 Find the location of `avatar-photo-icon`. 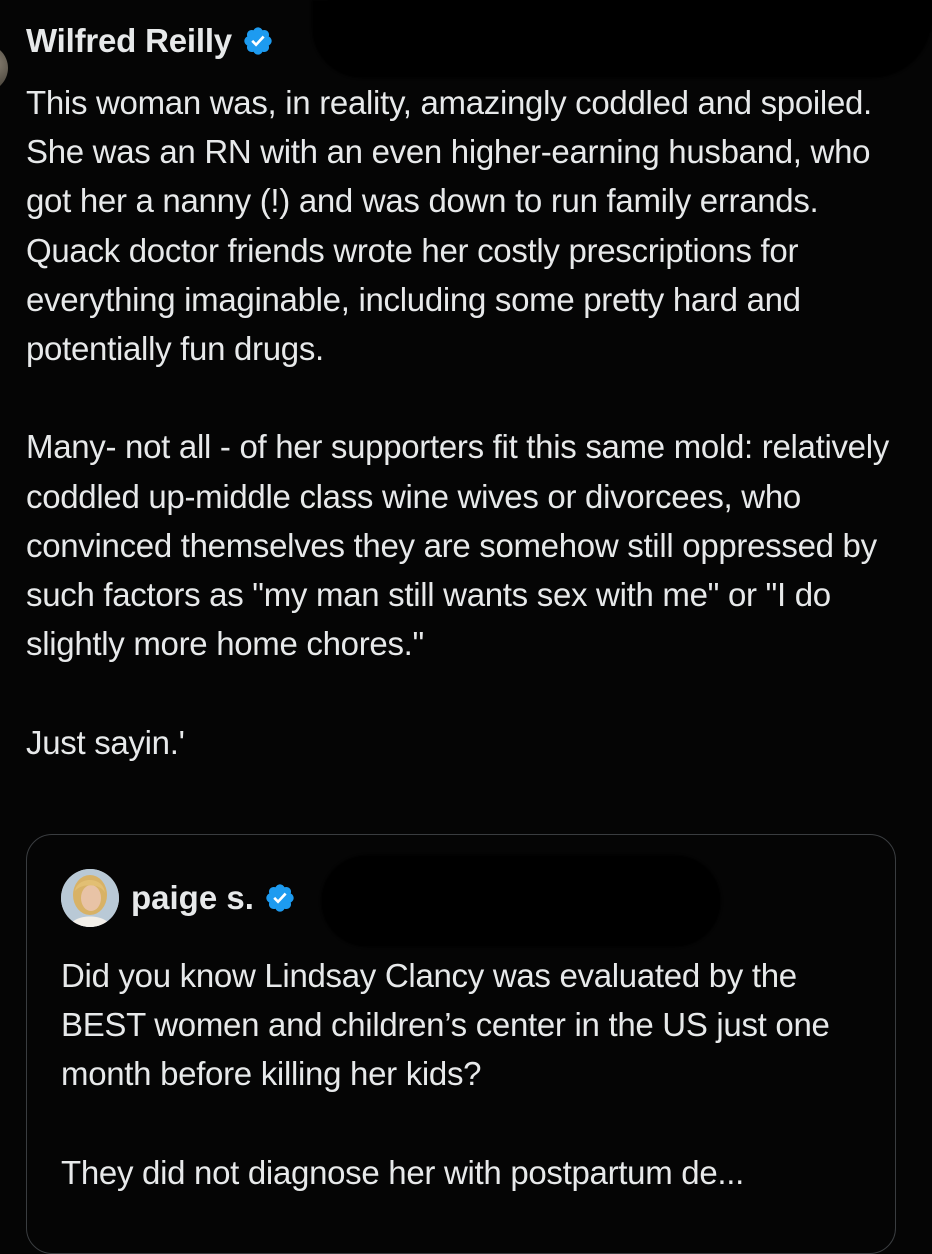

avatar-photo-icon is located at coordinates (90, 898).